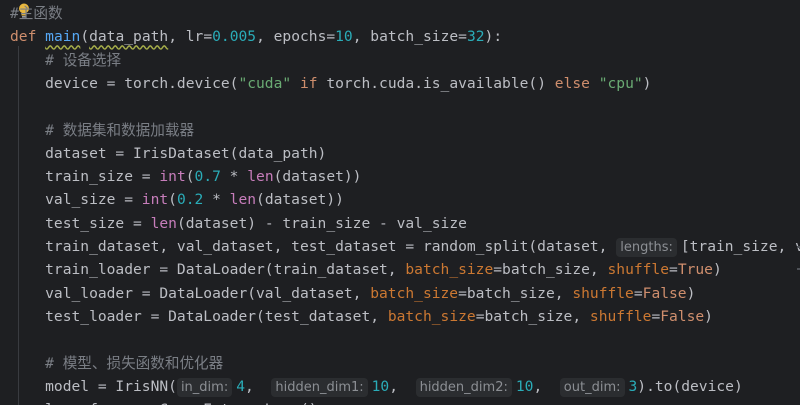  What do you see at coordinates (80, 223) in the screenshot?
I see `code-token: test_size =` at bounding box center [80, 223].